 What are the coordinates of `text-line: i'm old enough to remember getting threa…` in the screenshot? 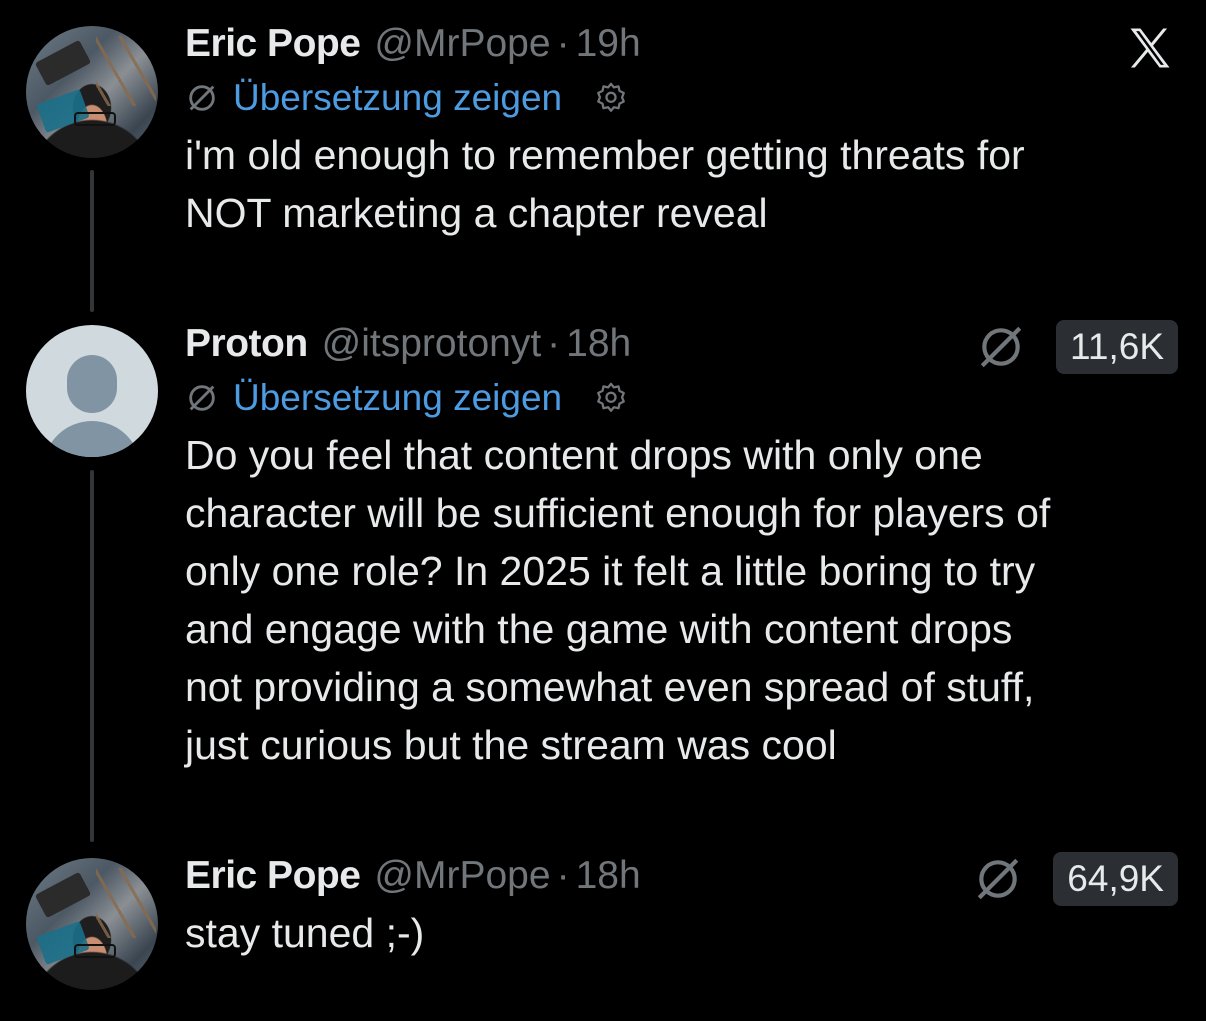 It's located at (605, 155).